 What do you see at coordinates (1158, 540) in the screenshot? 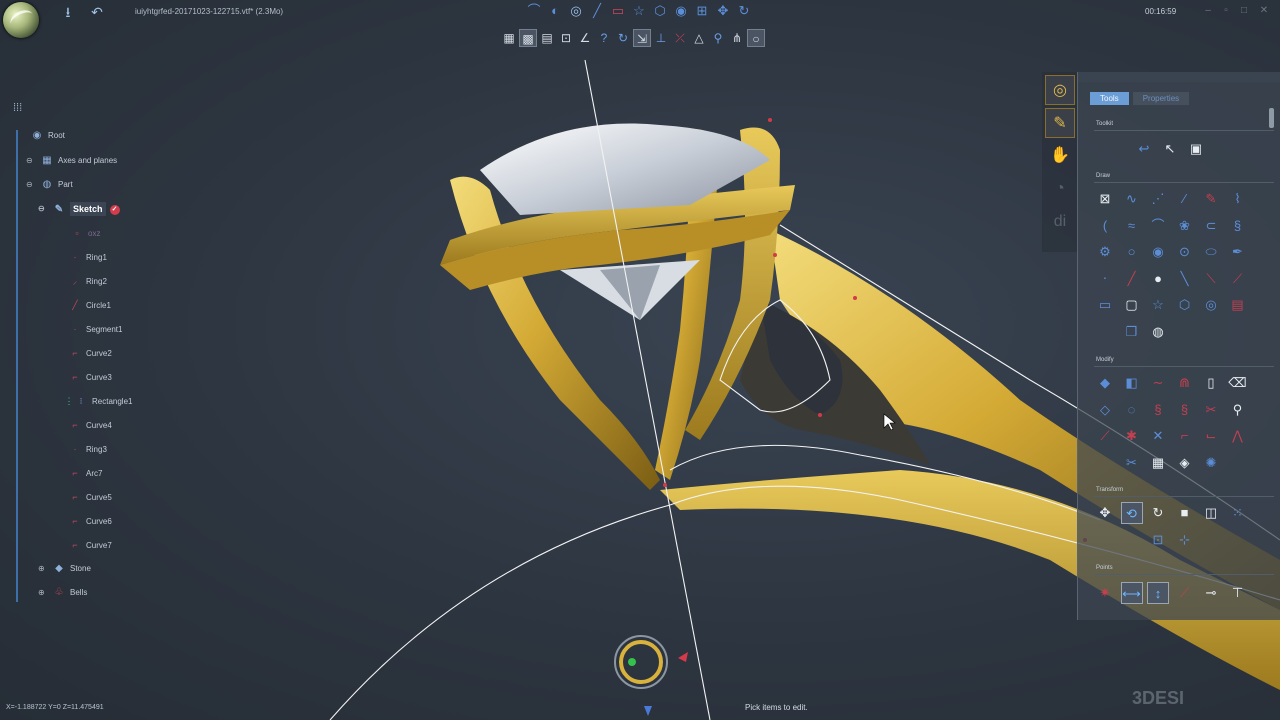
I see `lattice-icon: ⊡` at bounding box center [1158, 540].